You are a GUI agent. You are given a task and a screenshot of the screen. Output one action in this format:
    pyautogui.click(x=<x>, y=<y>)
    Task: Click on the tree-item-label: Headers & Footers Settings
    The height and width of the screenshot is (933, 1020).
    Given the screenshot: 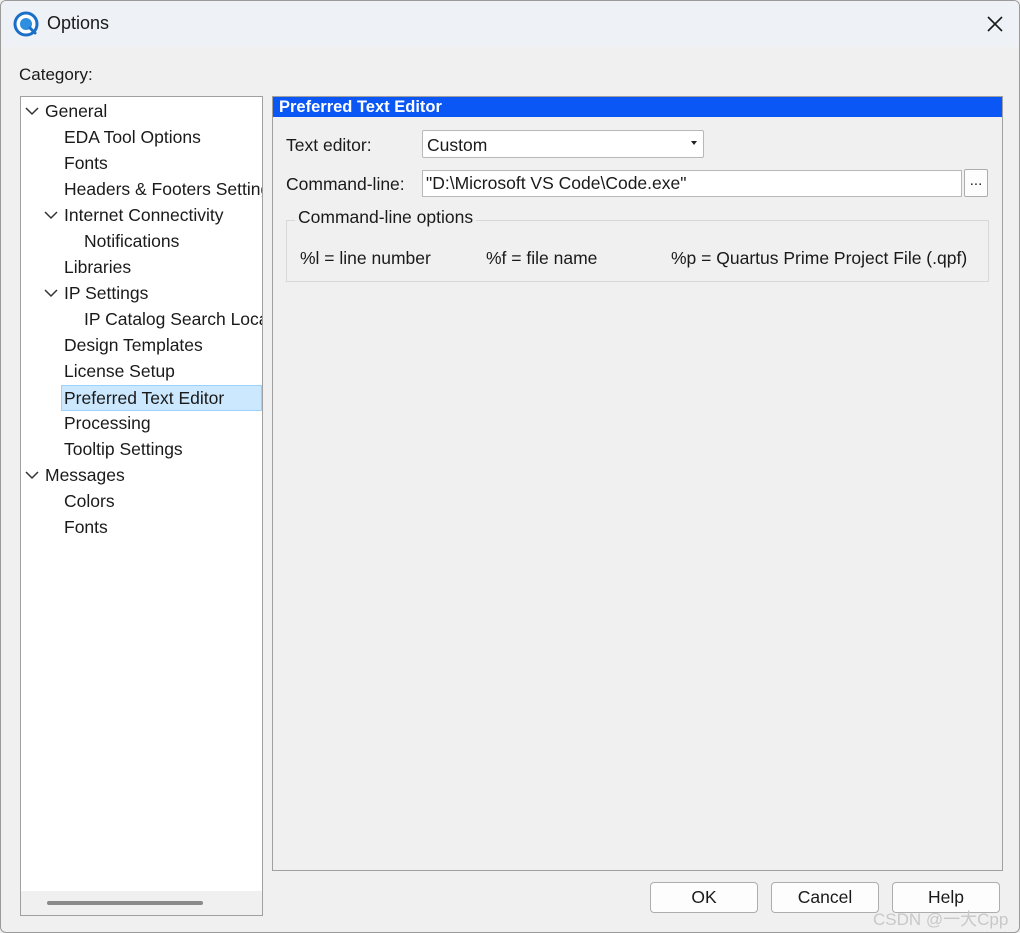 What is the action you would take?
    pyautogui.click(x=163, y=189)
    